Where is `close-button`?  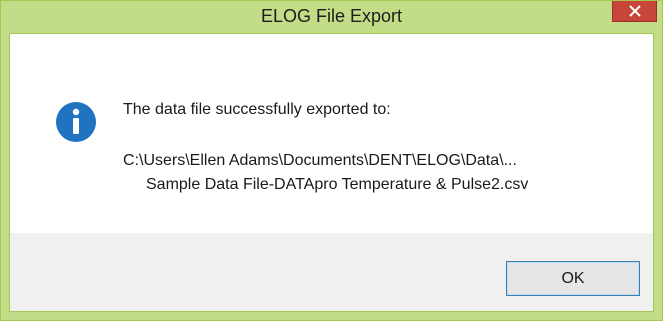
close-button is located at coordinates (634, 11).